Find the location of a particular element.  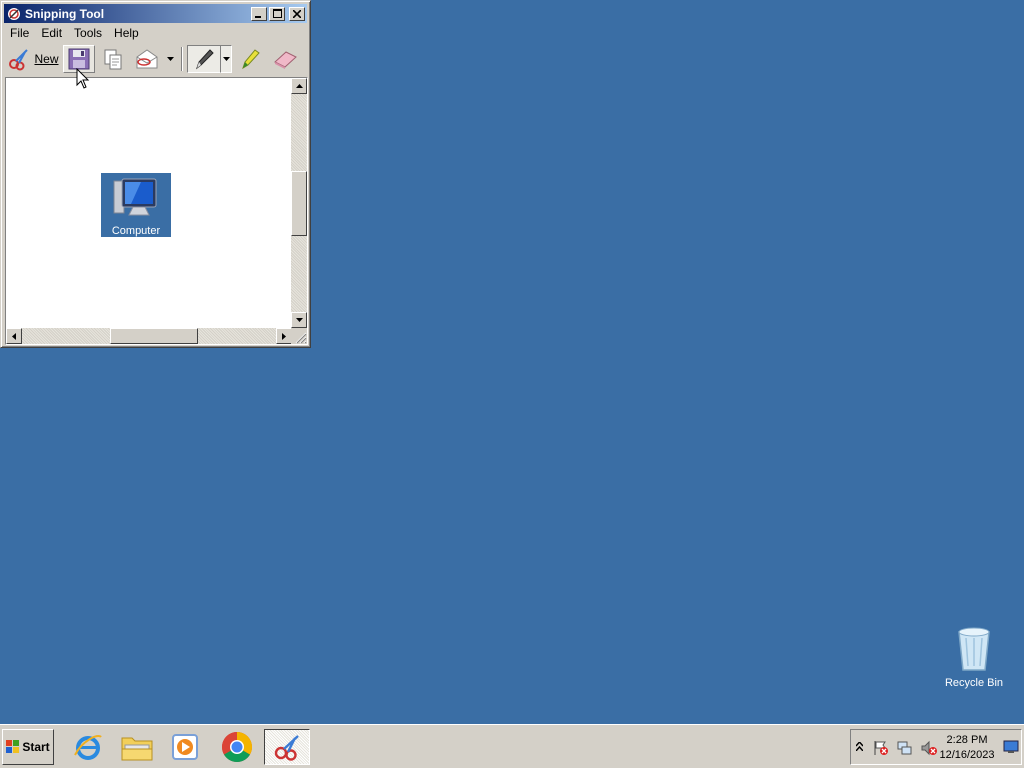

minimize-icon is located at coordinates (258, 16).